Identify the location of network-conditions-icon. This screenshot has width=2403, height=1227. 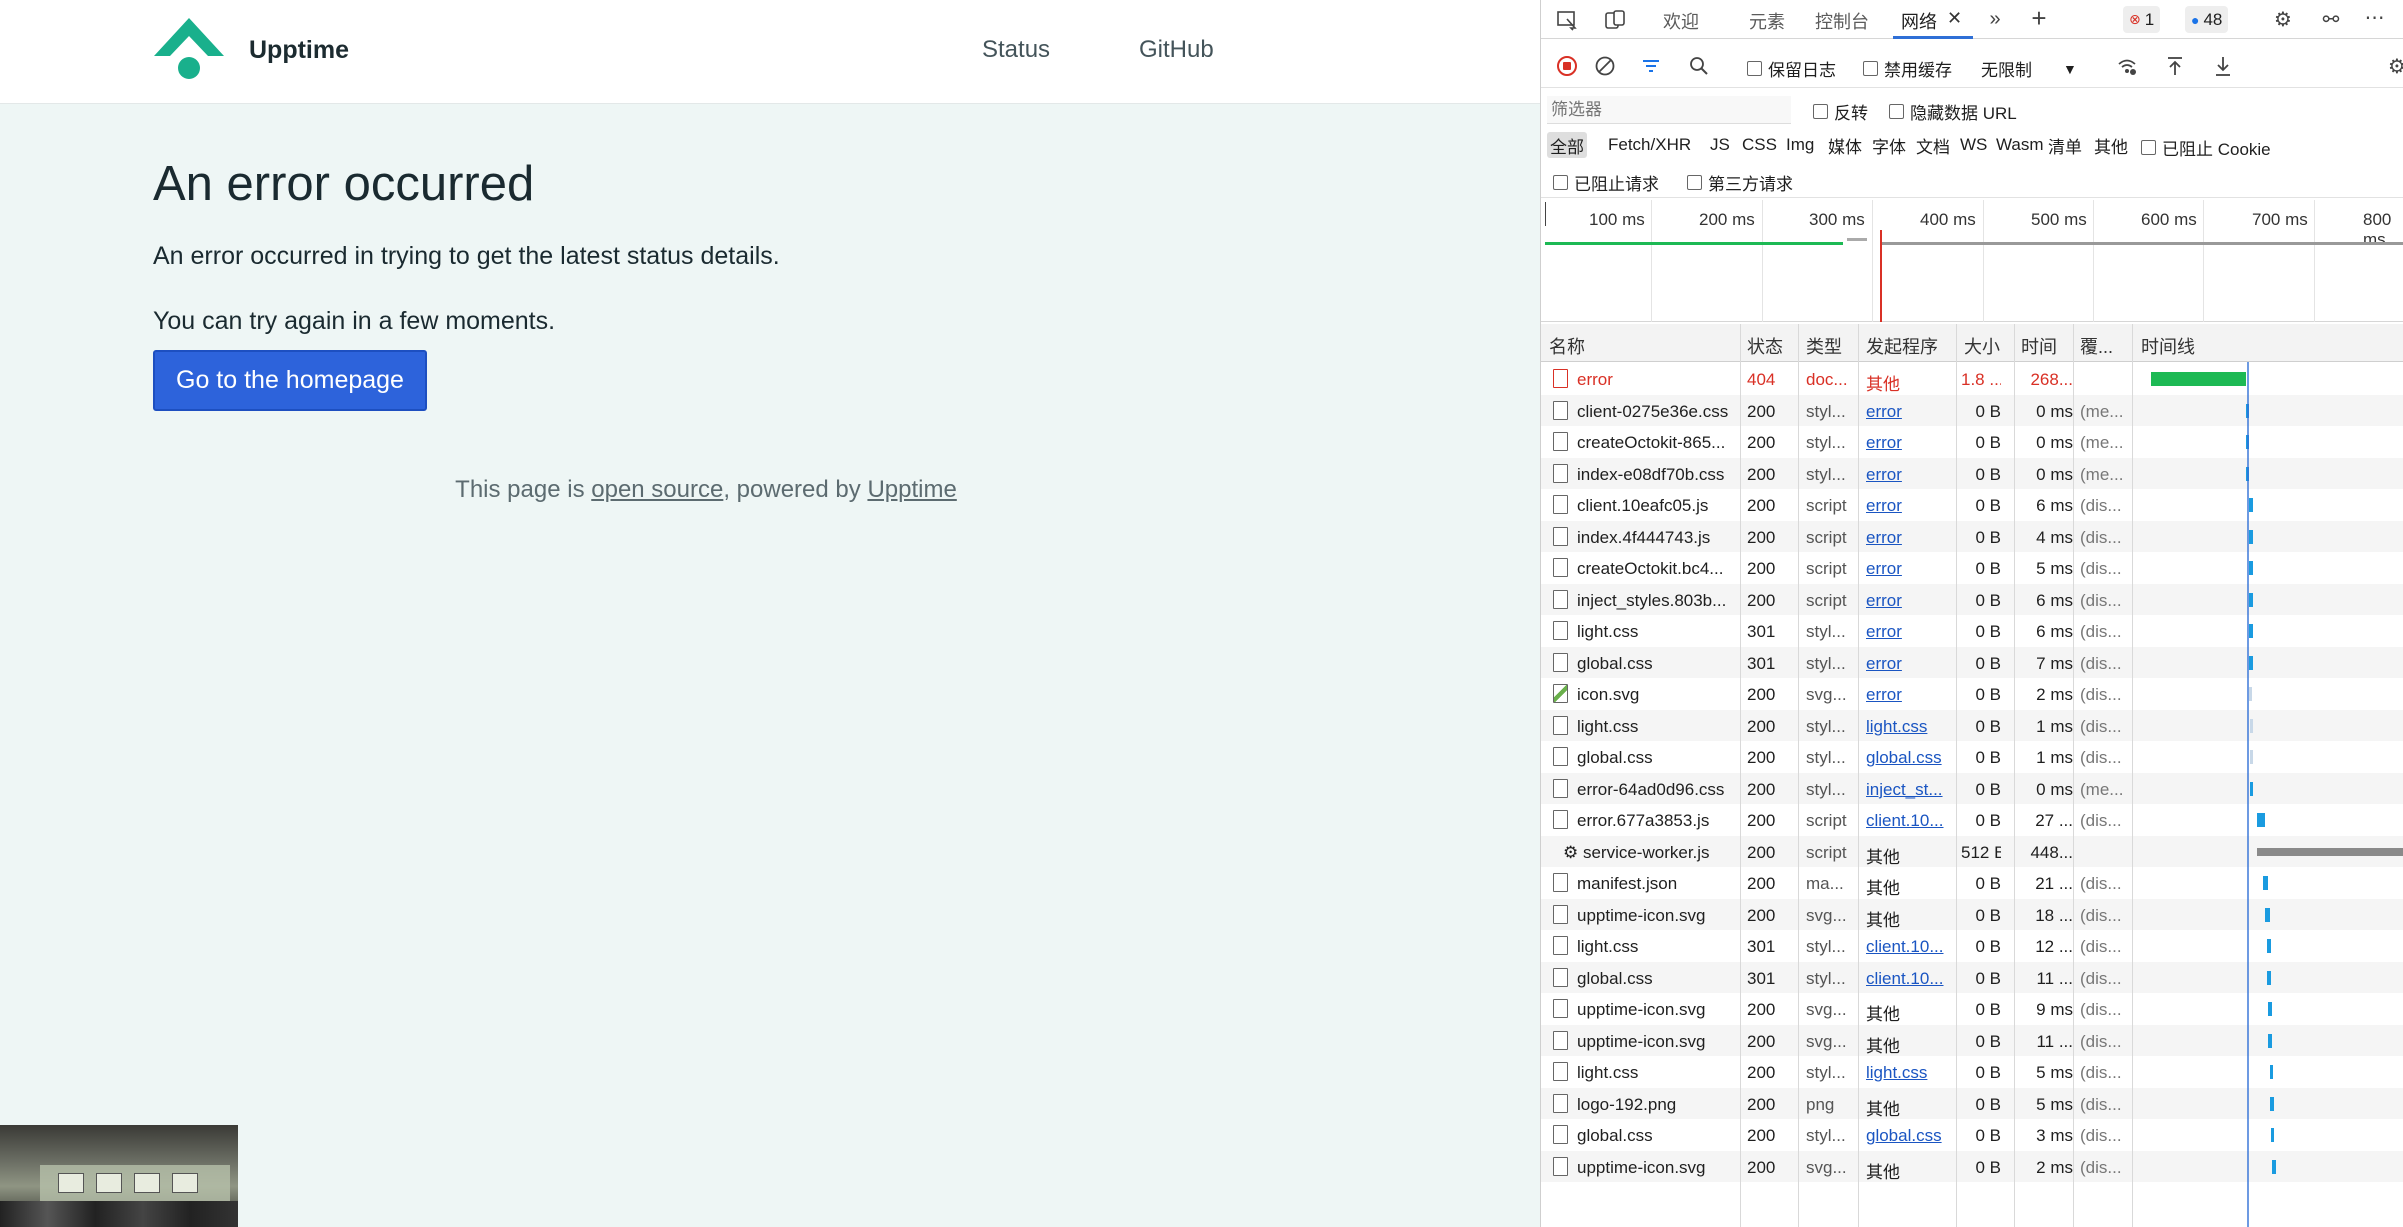
(2127, 66).